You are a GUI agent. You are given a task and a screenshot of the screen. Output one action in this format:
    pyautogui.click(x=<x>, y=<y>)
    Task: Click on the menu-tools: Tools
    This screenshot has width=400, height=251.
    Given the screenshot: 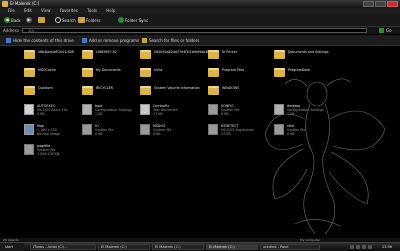 What is the action you would take?
    pyautogui.click(x=92, y=10)
    